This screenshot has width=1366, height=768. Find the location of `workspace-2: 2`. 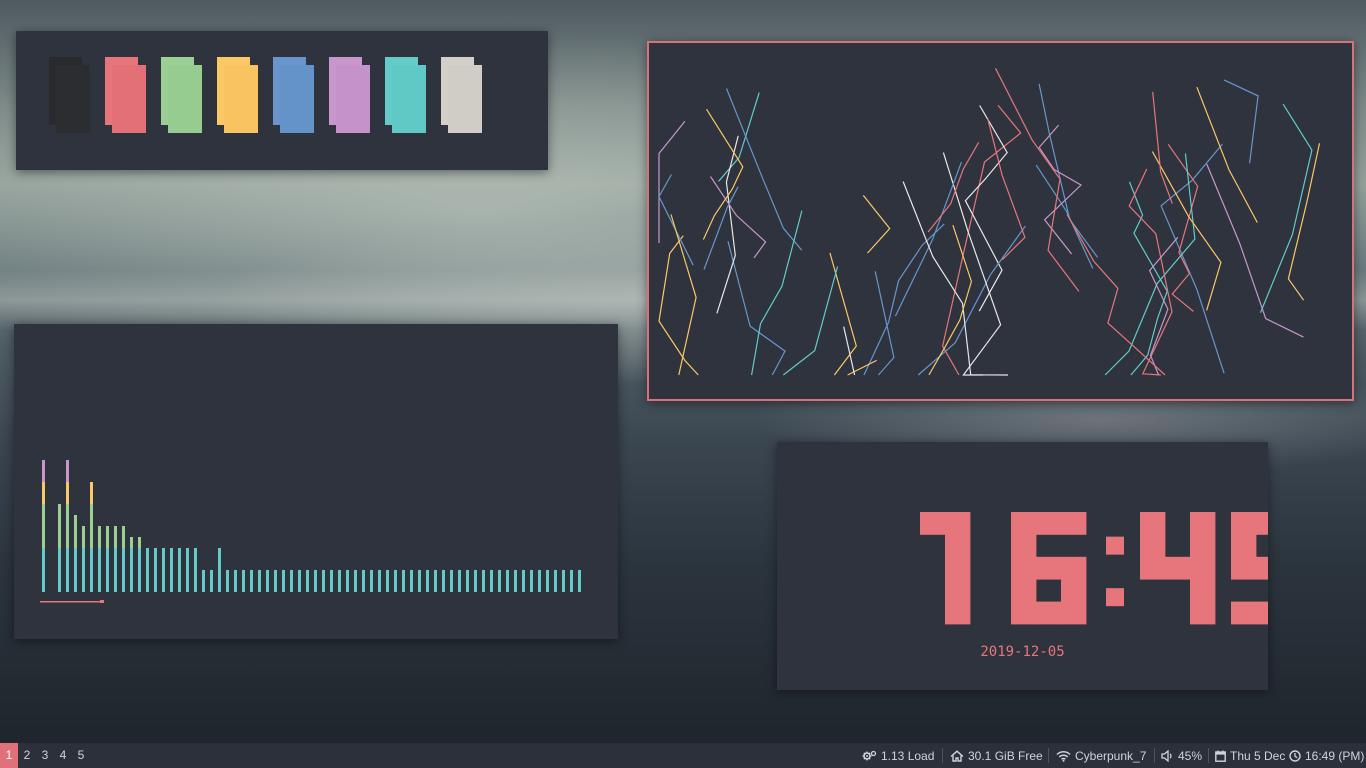

workspace-2: 2 is located at coordinates (27, 755).